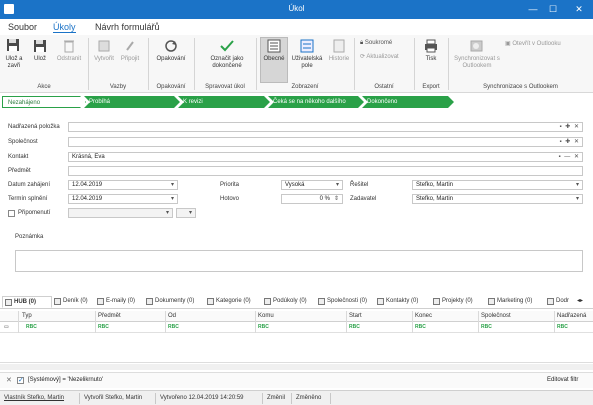  What do you see at coordinates (571, 316) in the screenshot?
I see `col-nadrazena: Nadřazená` at bounding box center [571, 316].